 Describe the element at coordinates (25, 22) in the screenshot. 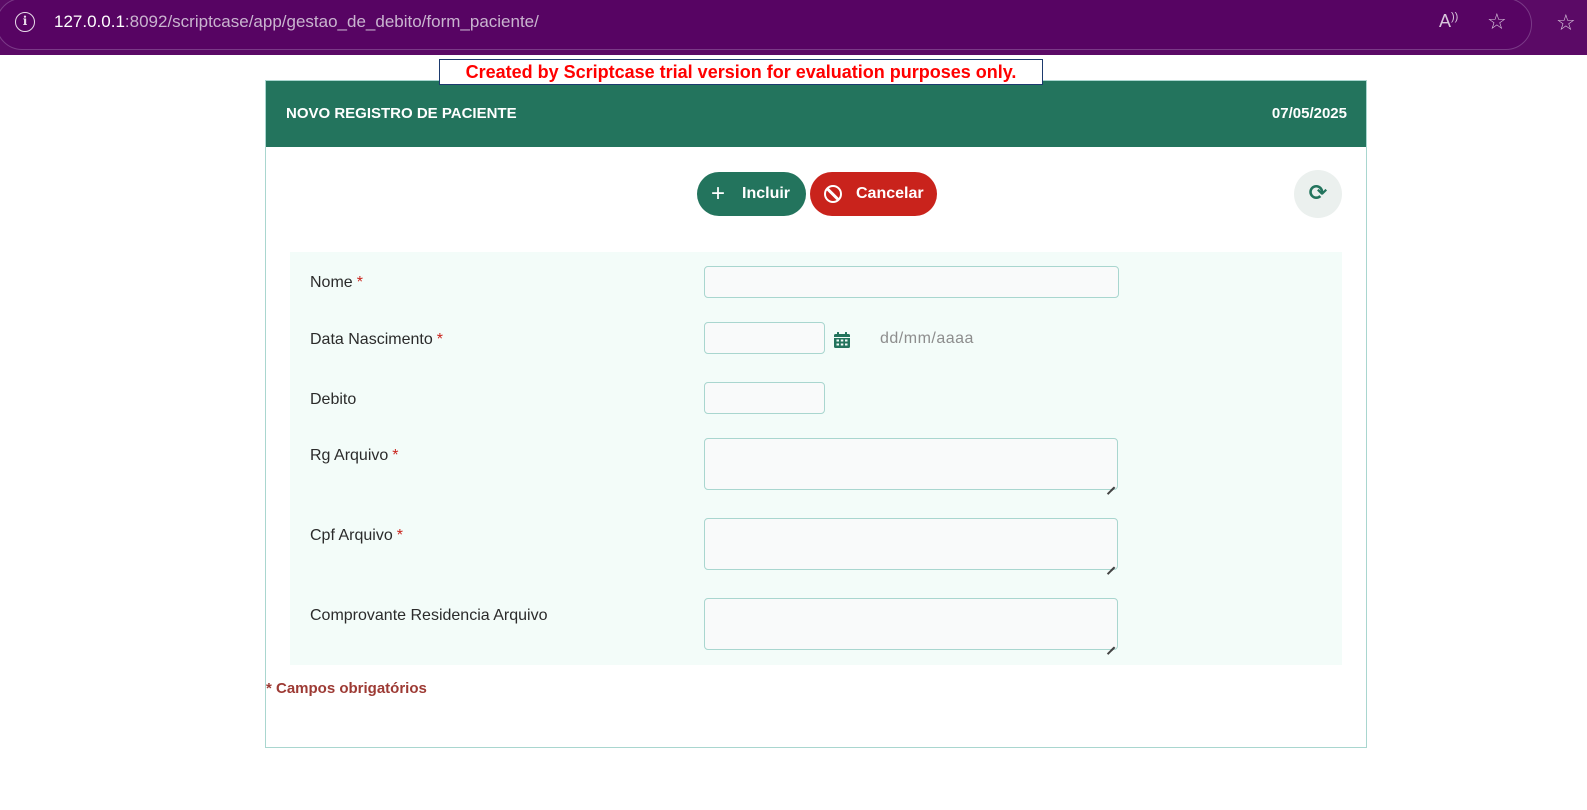

I see `info-icon: i` at that location.